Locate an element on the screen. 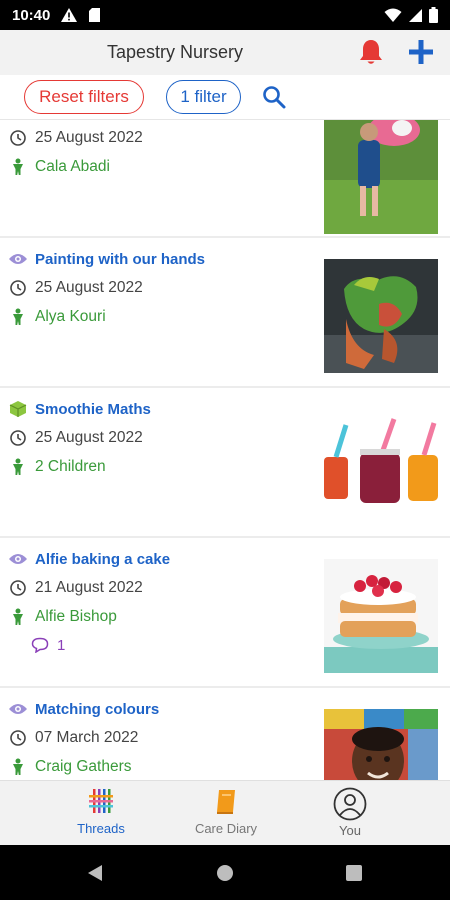 The width and height of the screenshot is (450, 900). avatar-icon is located at coordinates (350, 804).